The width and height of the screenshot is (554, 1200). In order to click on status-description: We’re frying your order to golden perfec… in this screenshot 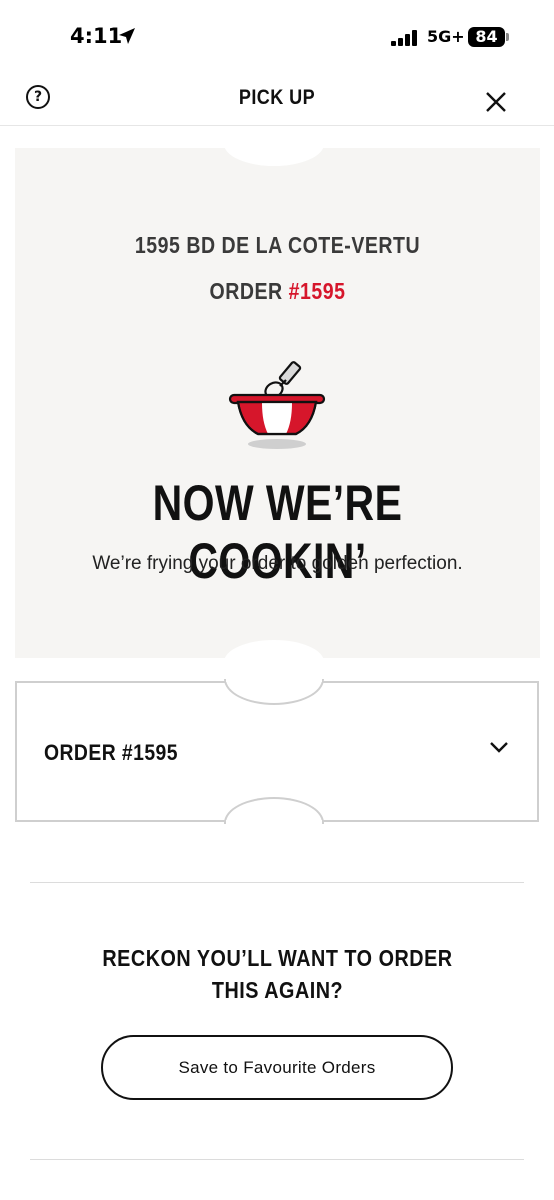, I will do `click(277, 563)`.